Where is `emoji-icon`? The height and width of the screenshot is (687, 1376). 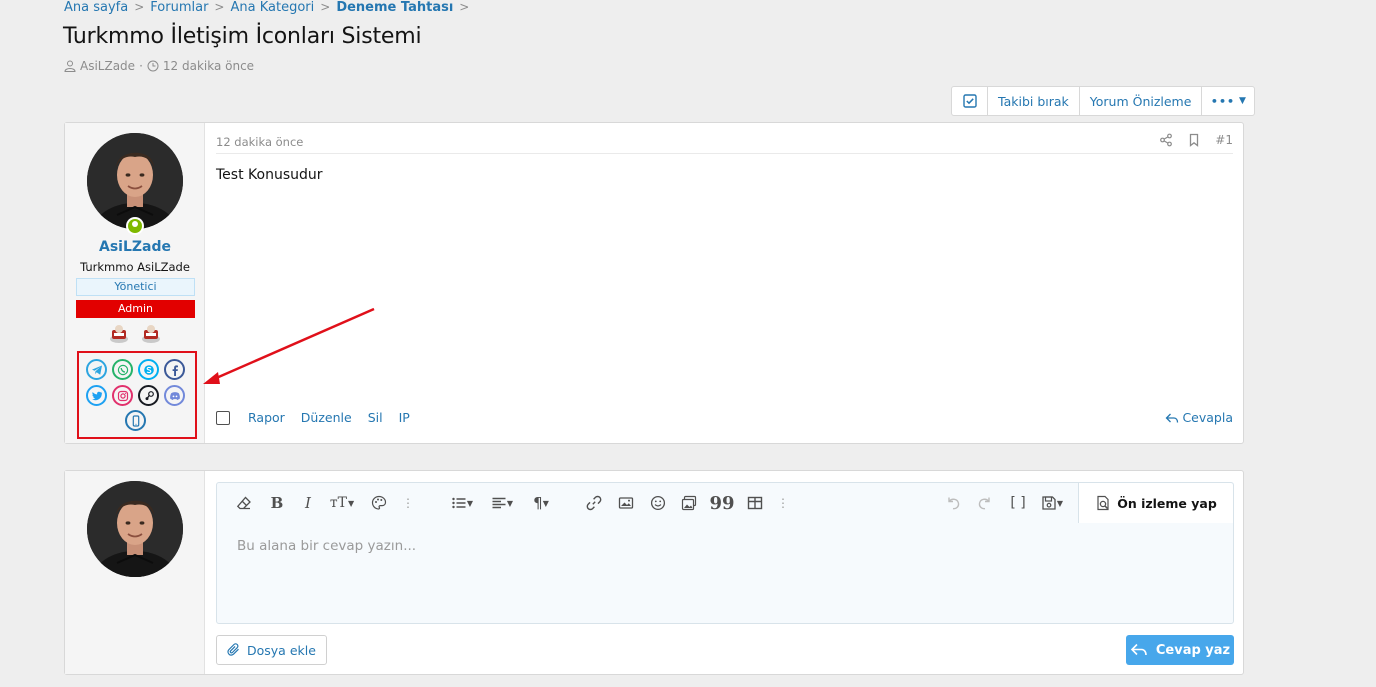 emoji-icon is located at coordinates (658, 503).